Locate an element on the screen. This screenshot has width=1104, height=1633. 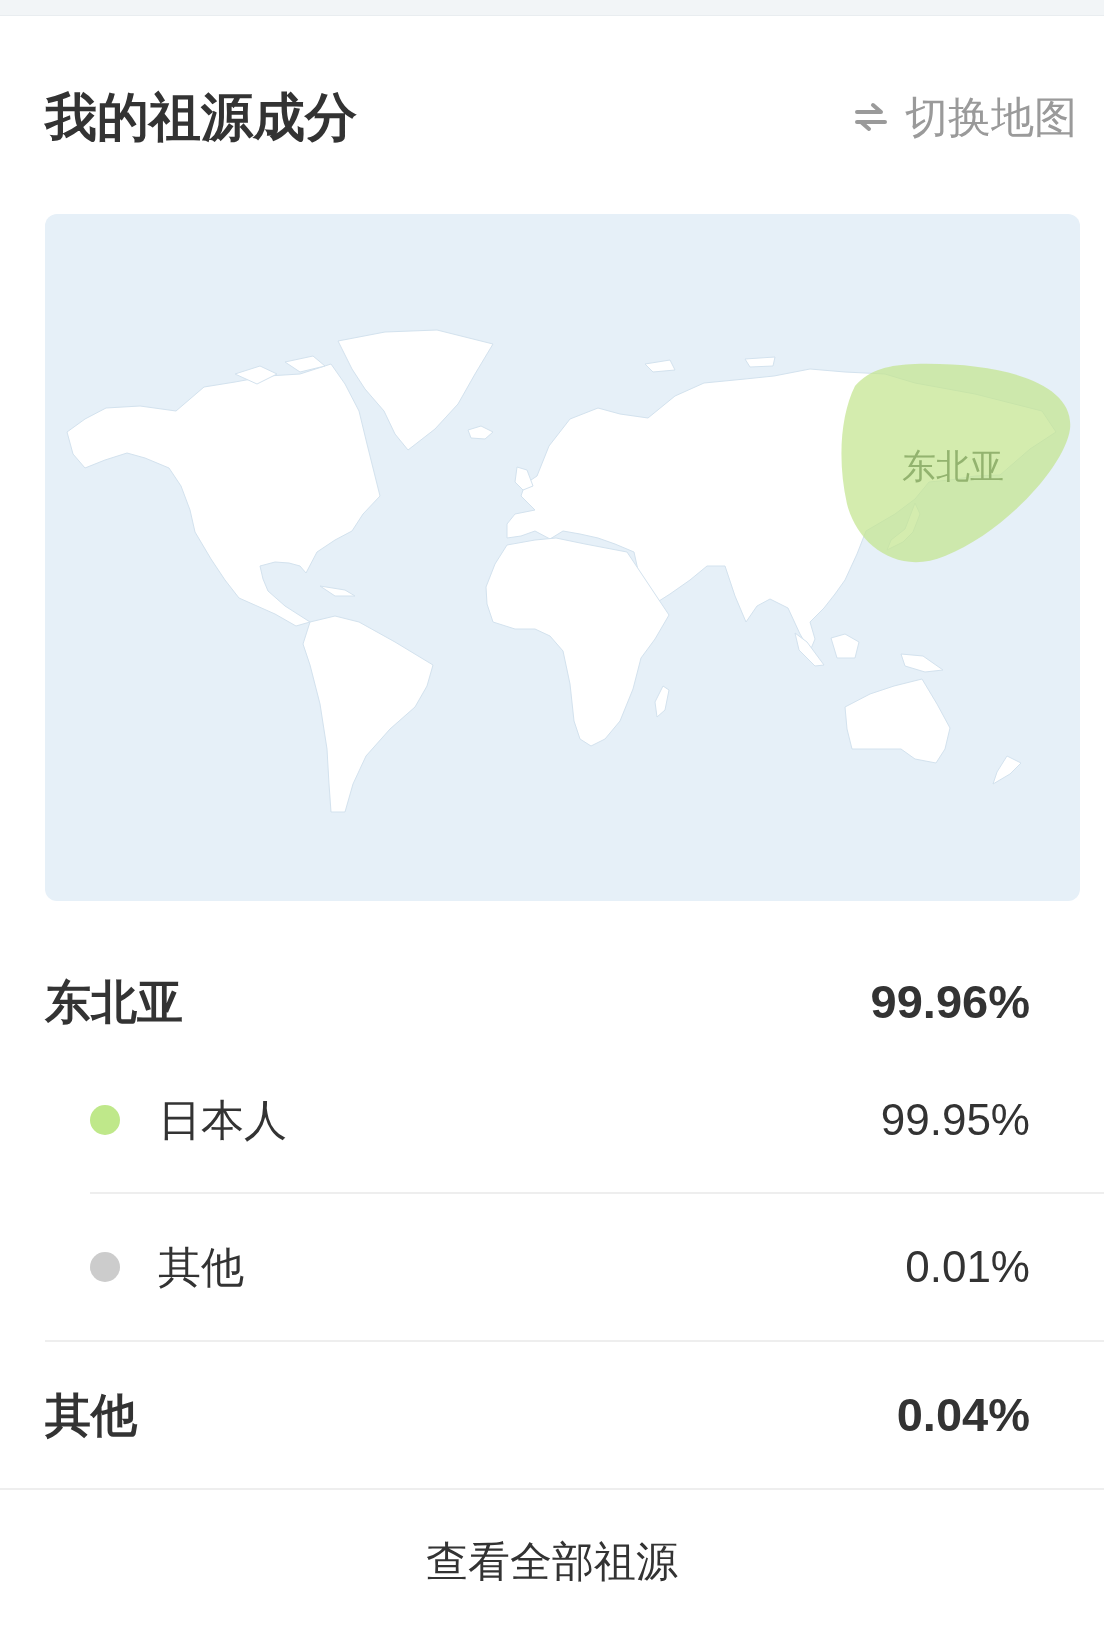
region-name: 其他 is located at coordinates (91, 1415).